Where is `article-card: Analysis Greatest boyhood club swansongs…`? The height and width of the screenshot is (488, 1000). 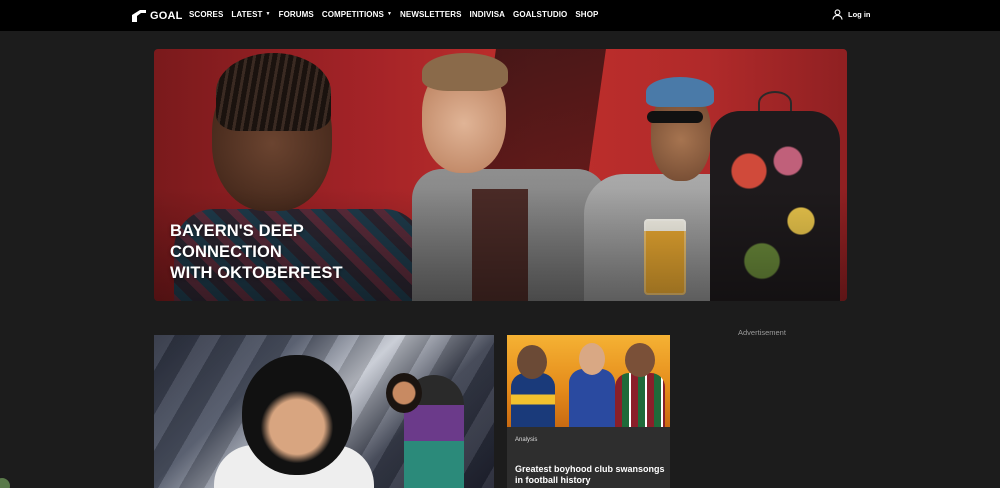
article-card: Analysis Greatest boyhood club swansongs… is located at coordinates (588, 411).